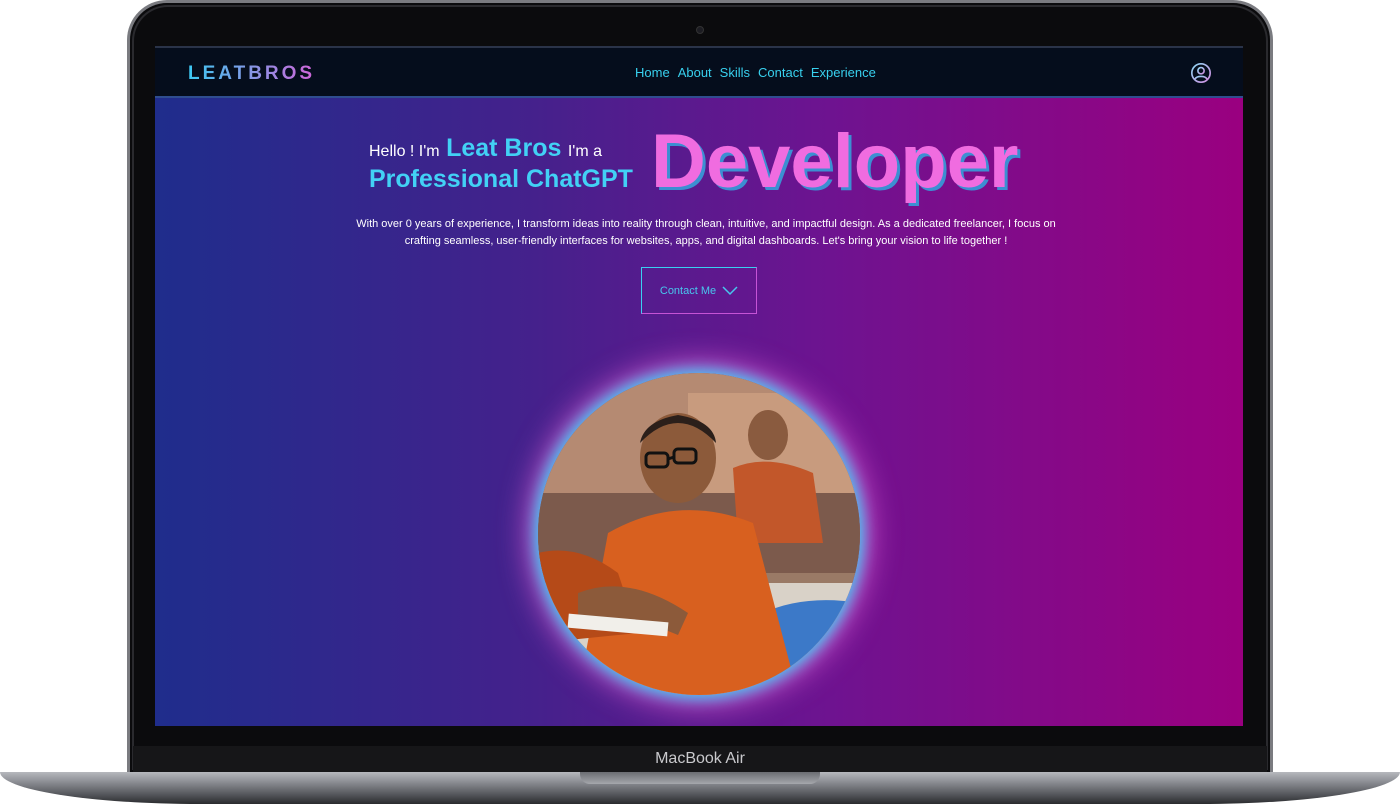 The height and width of the screenshot is (804, 1400). What do you see at coordinates (404, 151) in the screenshot?
I see `greeting-prefix: Hello ! I'm` at bounding box center [404, 151].